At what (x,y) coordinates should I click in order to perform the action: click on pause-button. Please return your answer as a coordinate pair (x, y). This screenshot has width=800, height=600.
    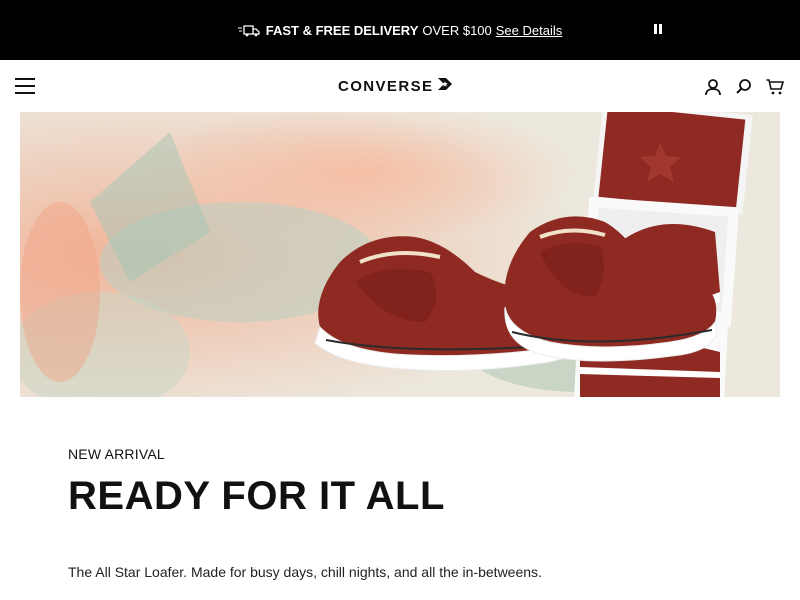
    Looking at the image, I should click on (658, 30).